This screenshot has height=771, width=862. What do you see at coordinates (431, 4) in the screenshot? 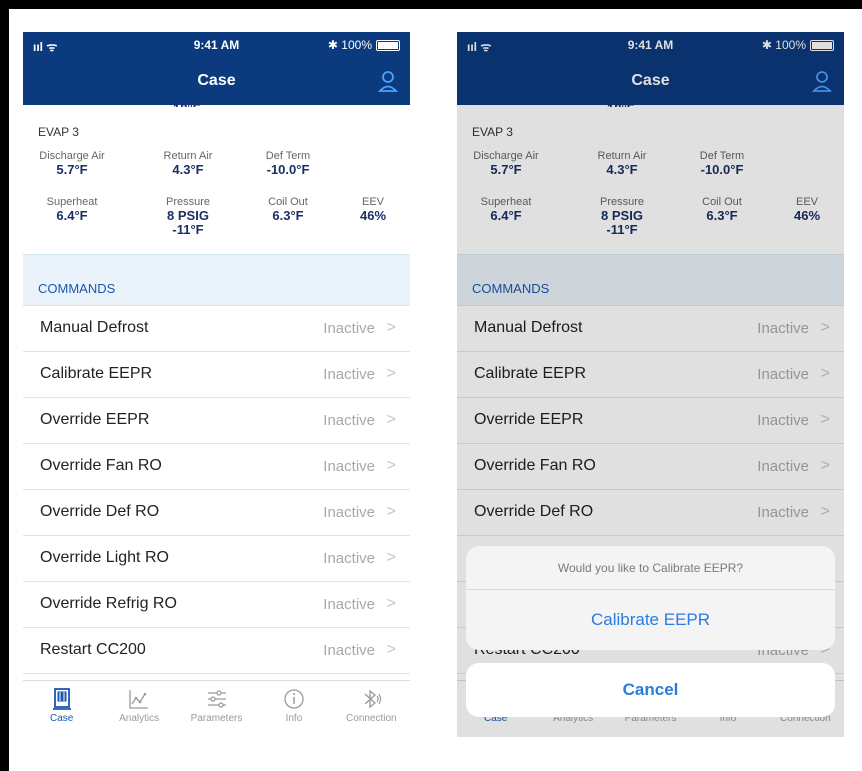
I see `frame-top-border` at bounding box center [431, 4].